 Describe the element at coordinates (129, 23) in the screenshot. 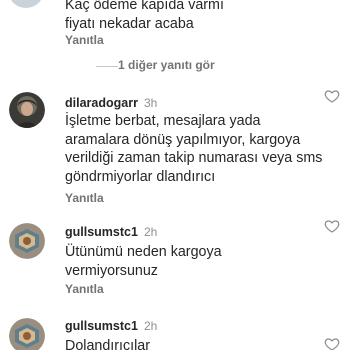

I see `comment-text-line: fiyatı nekadar acaba` at that location.